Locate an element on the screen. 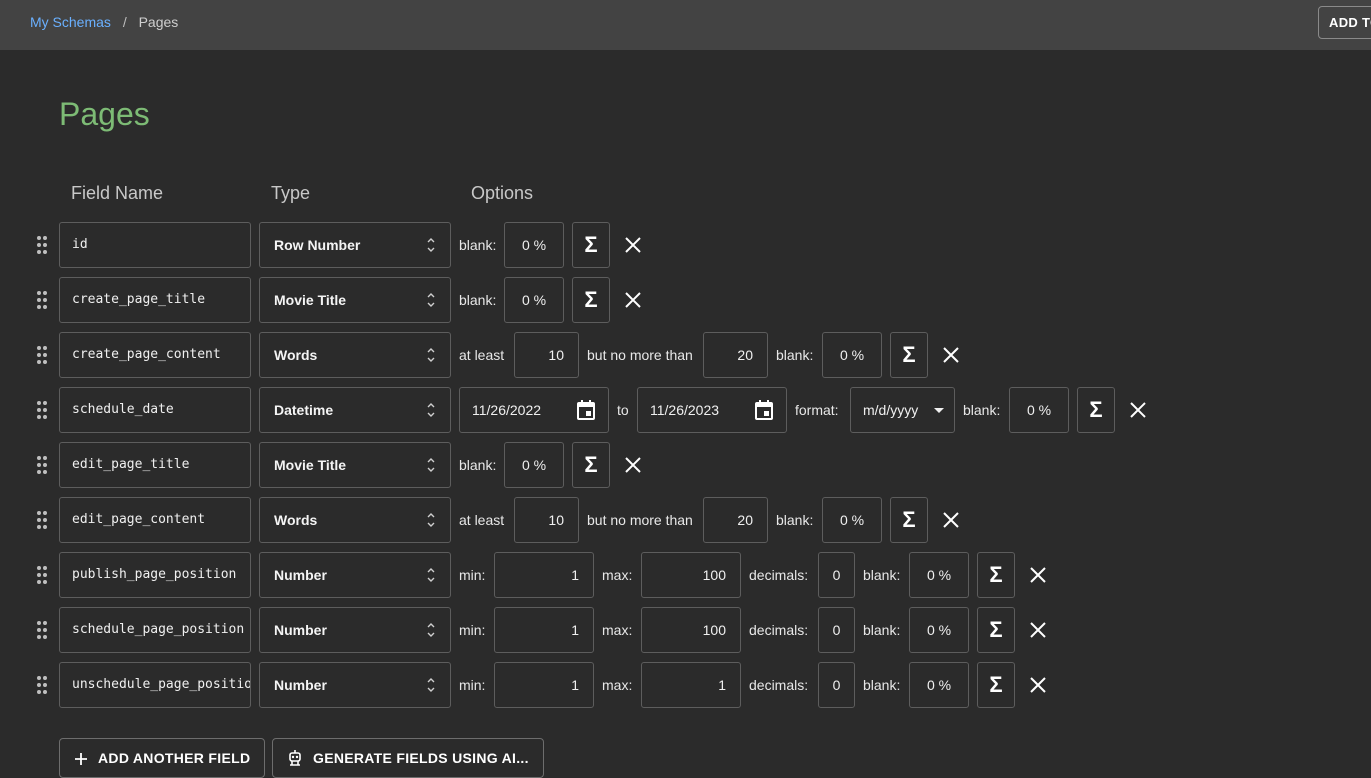 The image size is (1371, 778). column-header-type: Type is located at coordinates (291, 193).